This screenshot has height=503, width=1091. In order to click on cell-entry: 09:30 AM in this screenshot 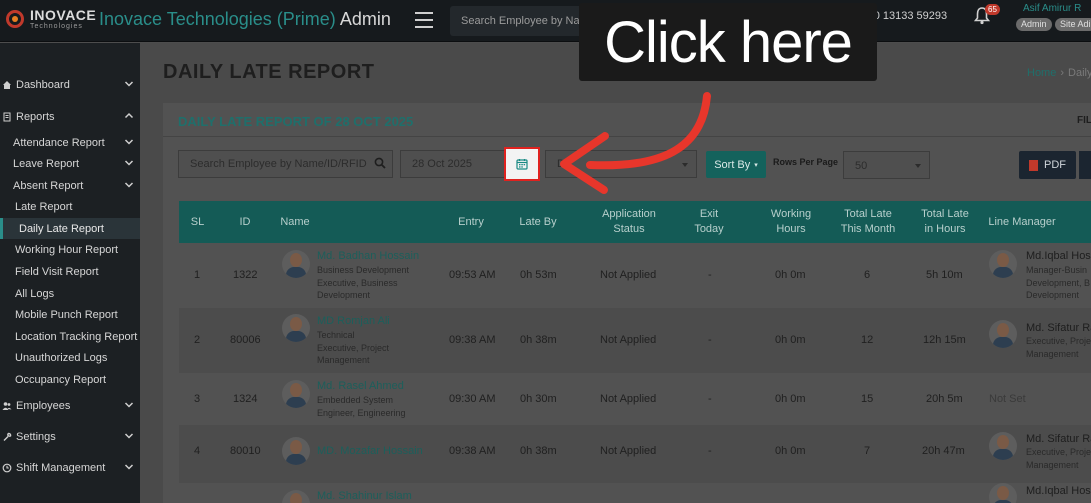, I will do `click(472, 399)`.